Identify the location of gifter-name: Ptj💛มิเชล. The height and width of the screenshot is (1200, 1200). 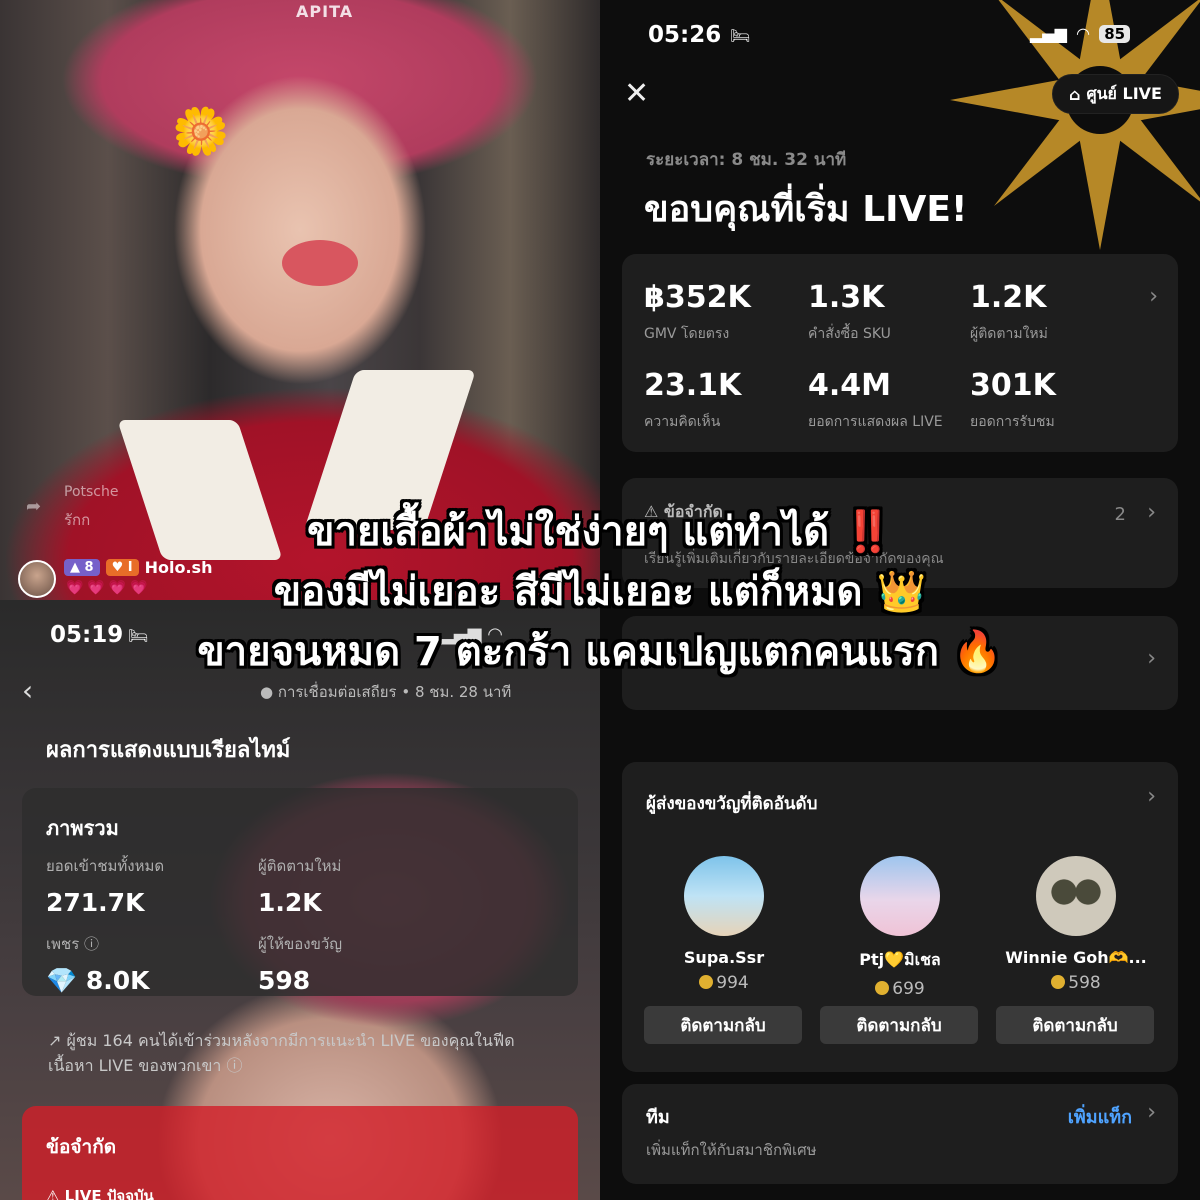
(900, 959).